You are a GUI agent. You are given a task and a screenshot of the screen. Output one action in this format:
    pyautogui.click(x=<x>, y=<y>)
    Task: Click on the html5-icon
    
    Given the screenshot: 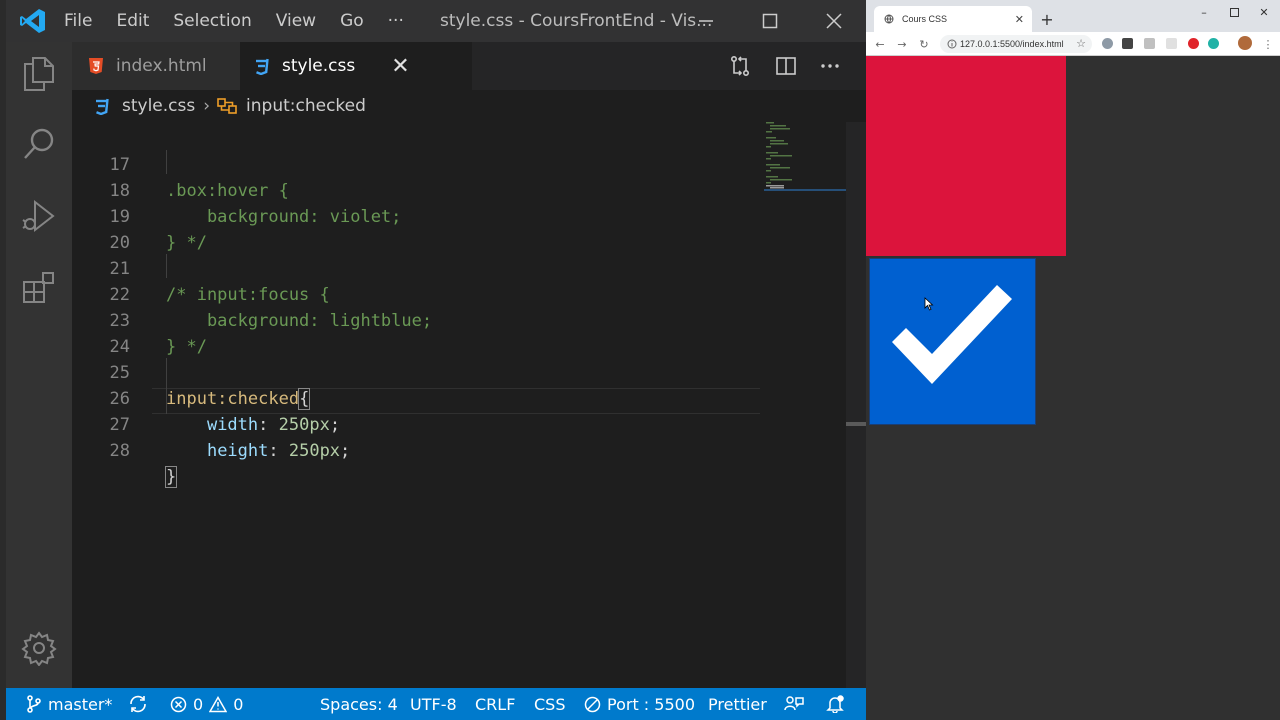 What is the action you would take?
    pyautogui.click(x=96, y=66)
    